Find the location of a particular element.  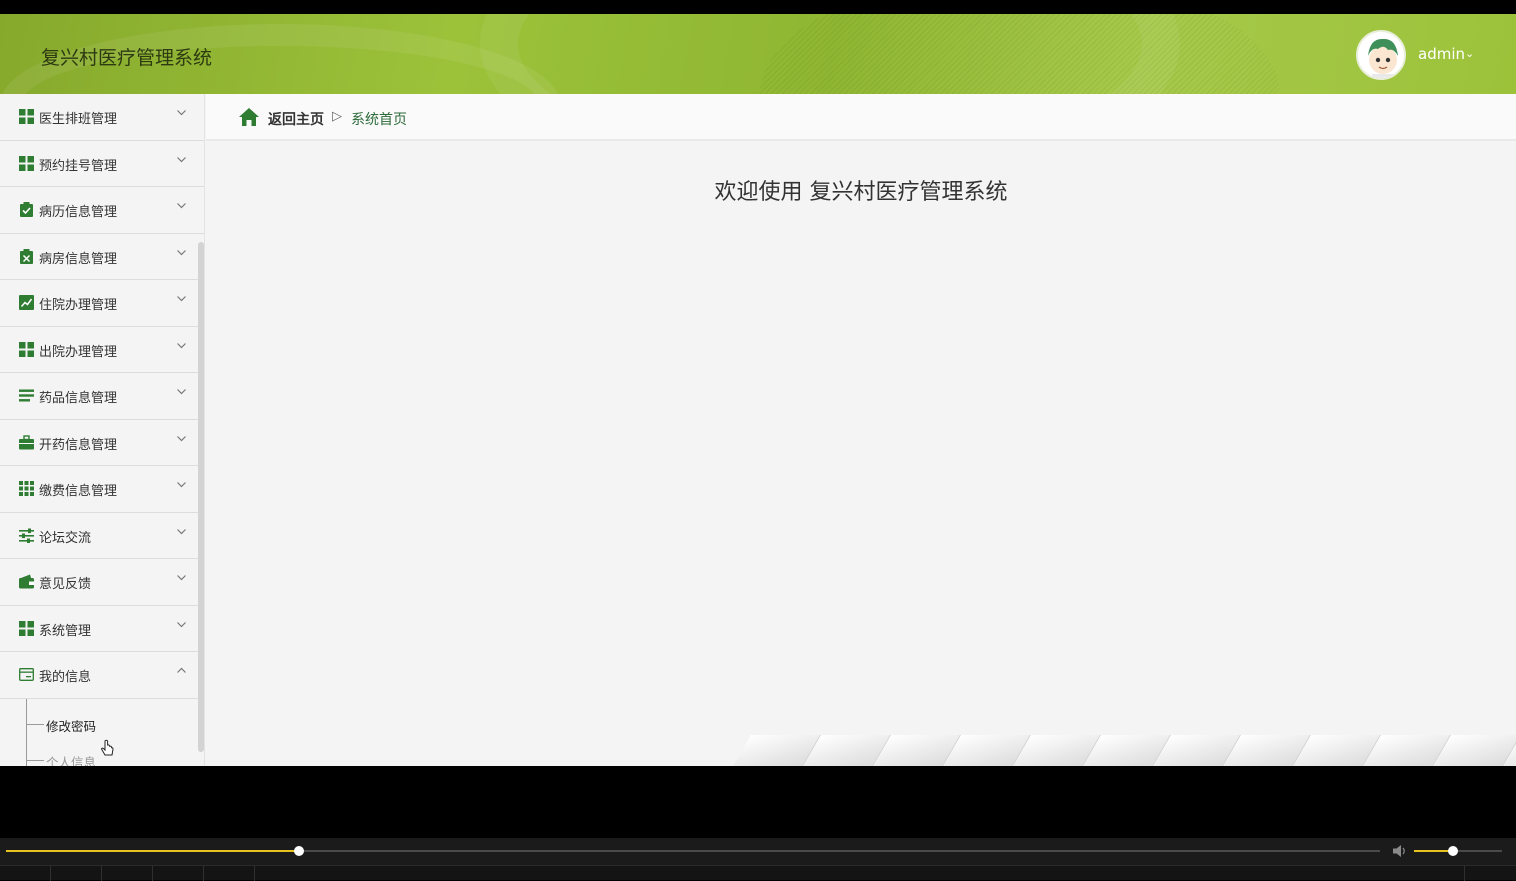

volume-icon is located at coordinates (1400, 851).